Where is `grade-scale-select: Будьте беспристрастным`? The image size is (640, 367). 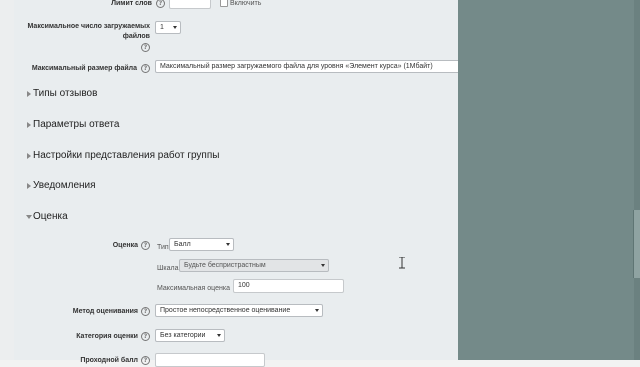
grade-scale-select: Будьте беспристрастным is located at coordinates (254, 265).